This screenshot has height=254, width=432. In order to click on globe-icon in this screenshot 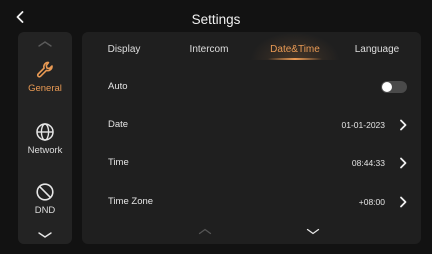, I will do `click(45, 132)`.